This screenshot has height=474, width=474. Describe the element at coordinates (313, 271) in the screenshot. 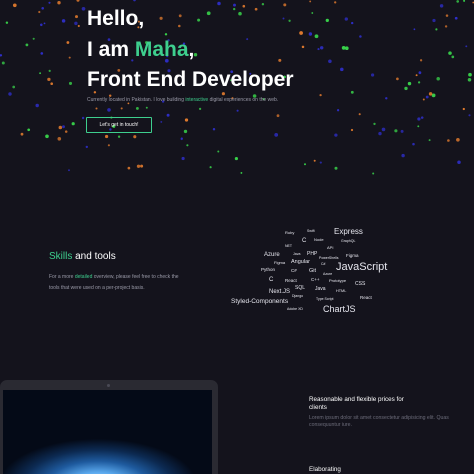

I see `skill-word: Git` at that location.